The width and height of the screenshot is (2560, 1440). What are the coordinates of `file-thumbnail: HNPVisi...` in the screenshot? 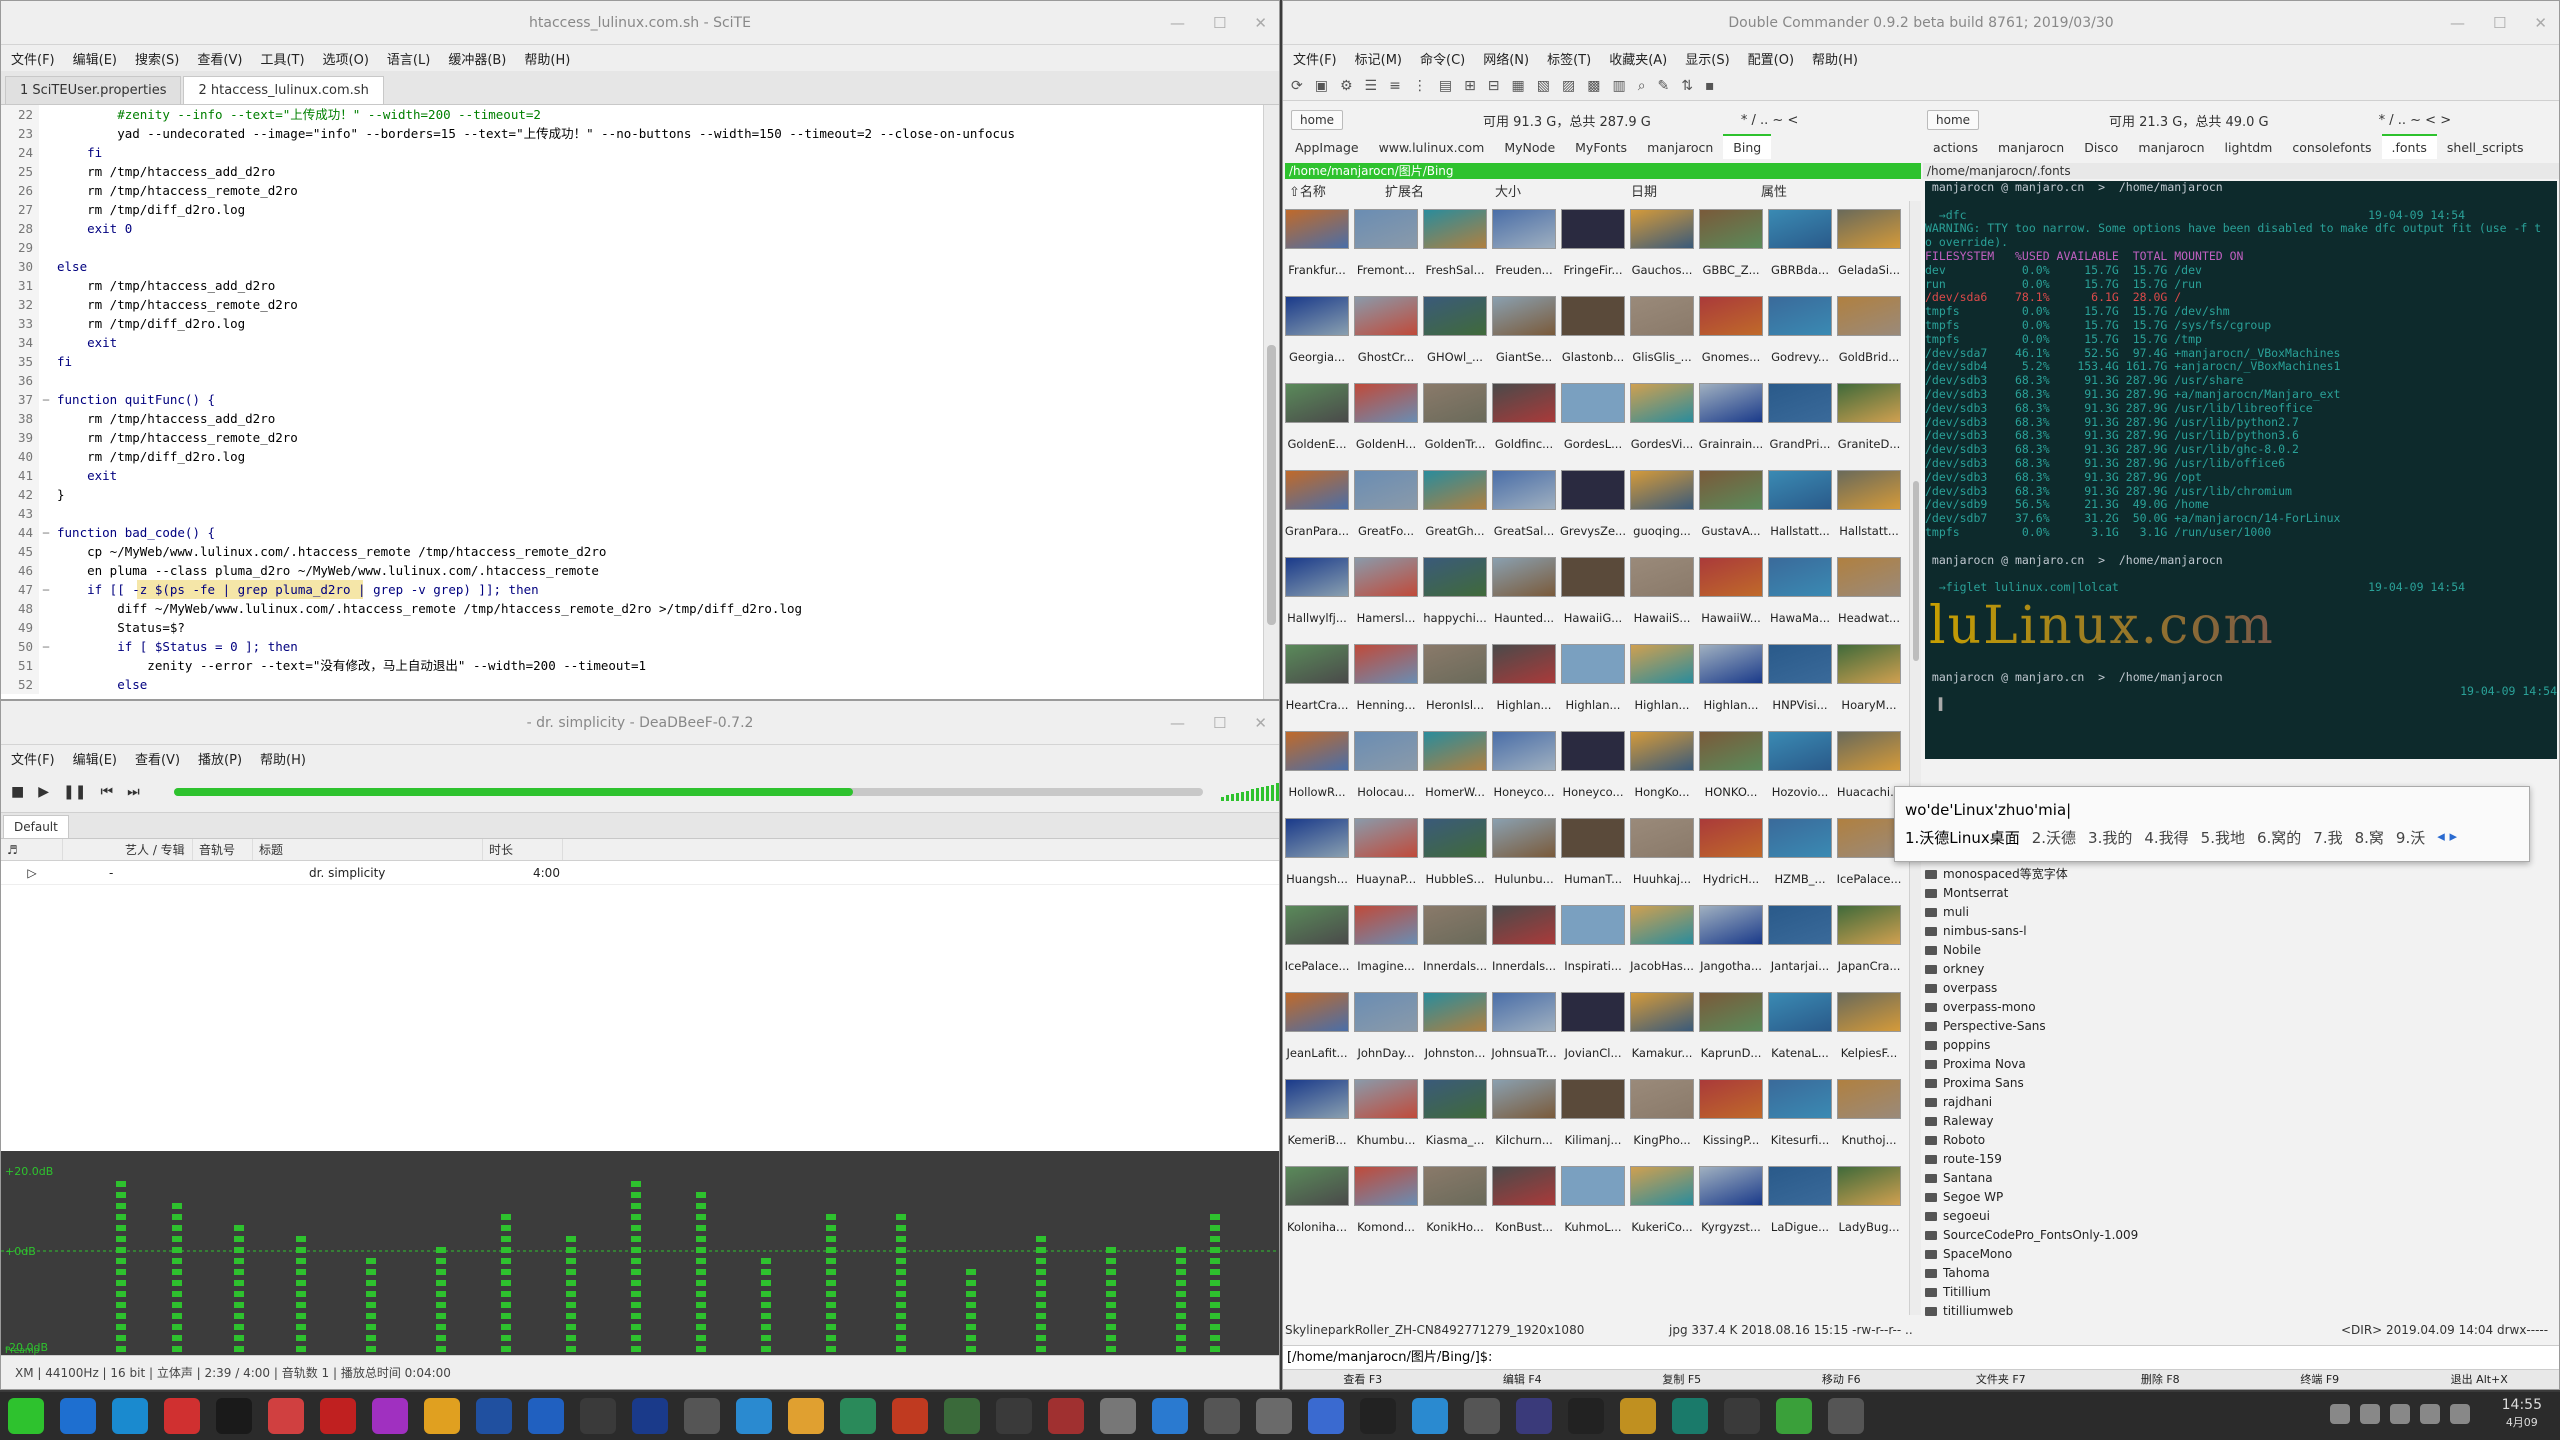 It's located at (1800, 685).